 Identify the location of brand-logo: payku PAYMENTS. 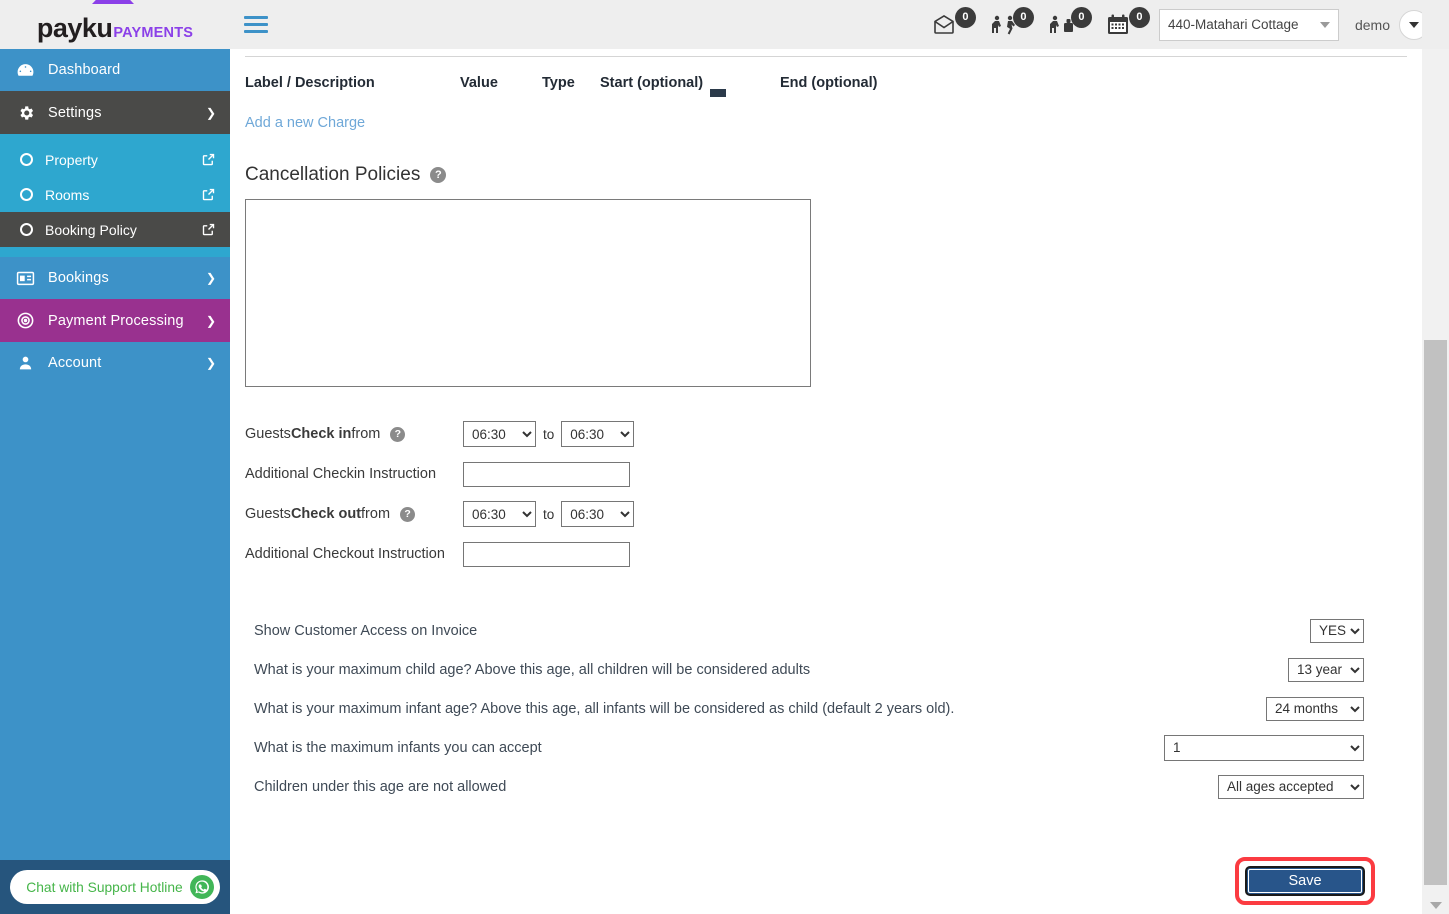
(115, 24).